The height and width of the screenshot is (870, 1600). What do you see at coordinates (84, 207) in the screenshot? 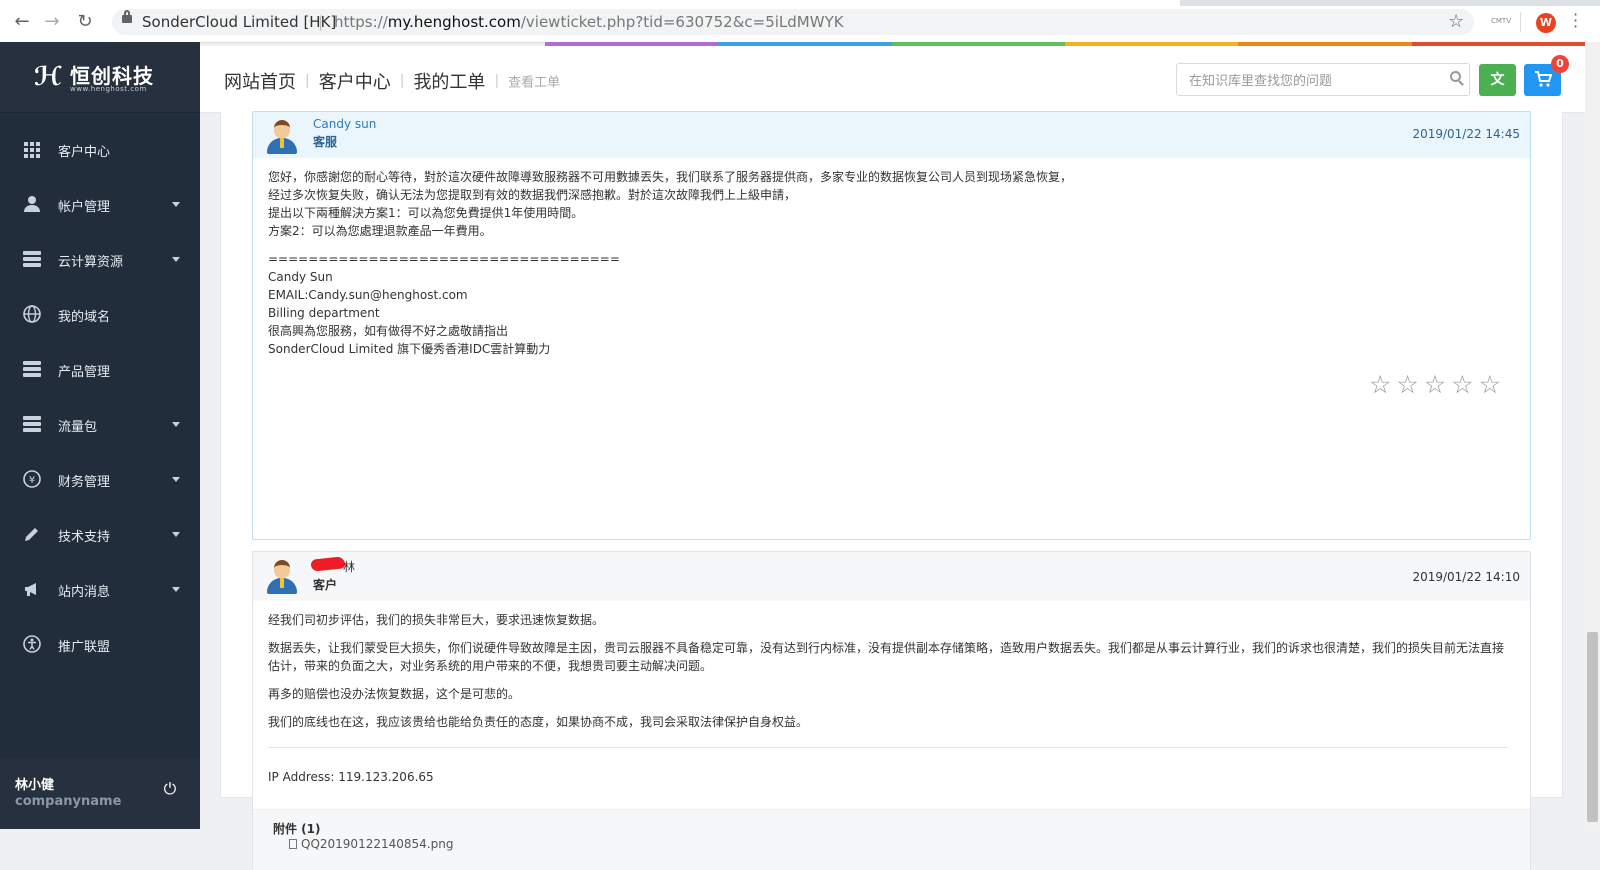
I see `sidebar-item-label: 帐户管理` at bounding box center [84, 207].